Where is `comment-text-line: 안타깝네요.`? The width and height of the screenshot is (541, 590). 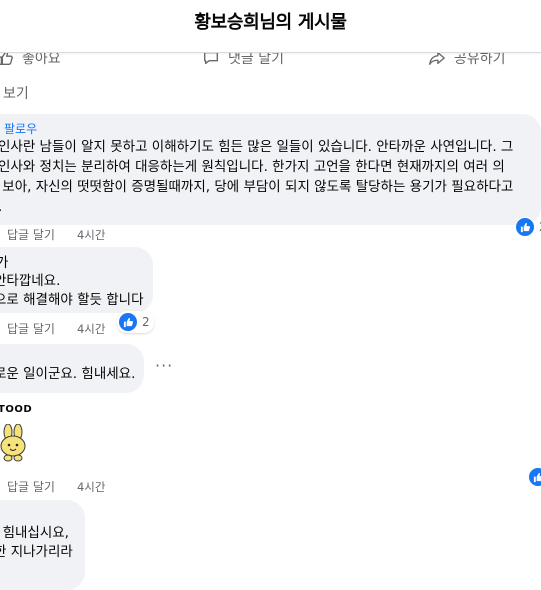
comment-text-line: 안타깝네요. is located at coordinates (30, 281).